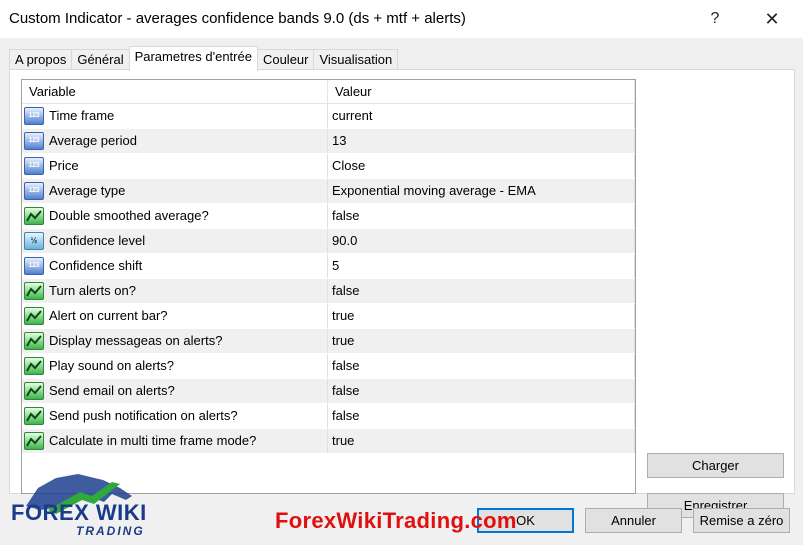 The width and height of the screenshot is (803, 545). Describe the element at coordinates (110, 531) in the screenshot. I see `logo-trading-text: TRADING` at that location.